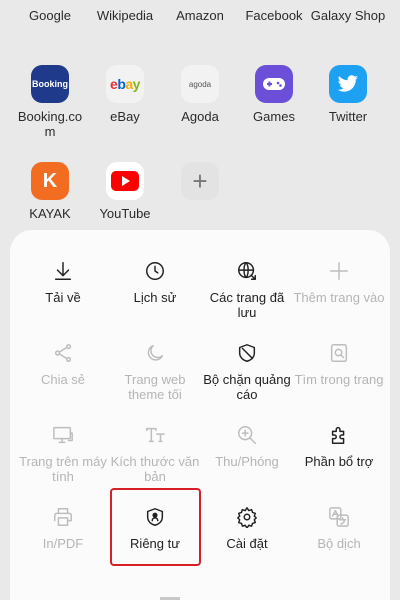 This screenshot has width=400, height=600. Describe the element at coordinates (50, 15) in the screenshot. I see `shortcut-google: Google` at that location.